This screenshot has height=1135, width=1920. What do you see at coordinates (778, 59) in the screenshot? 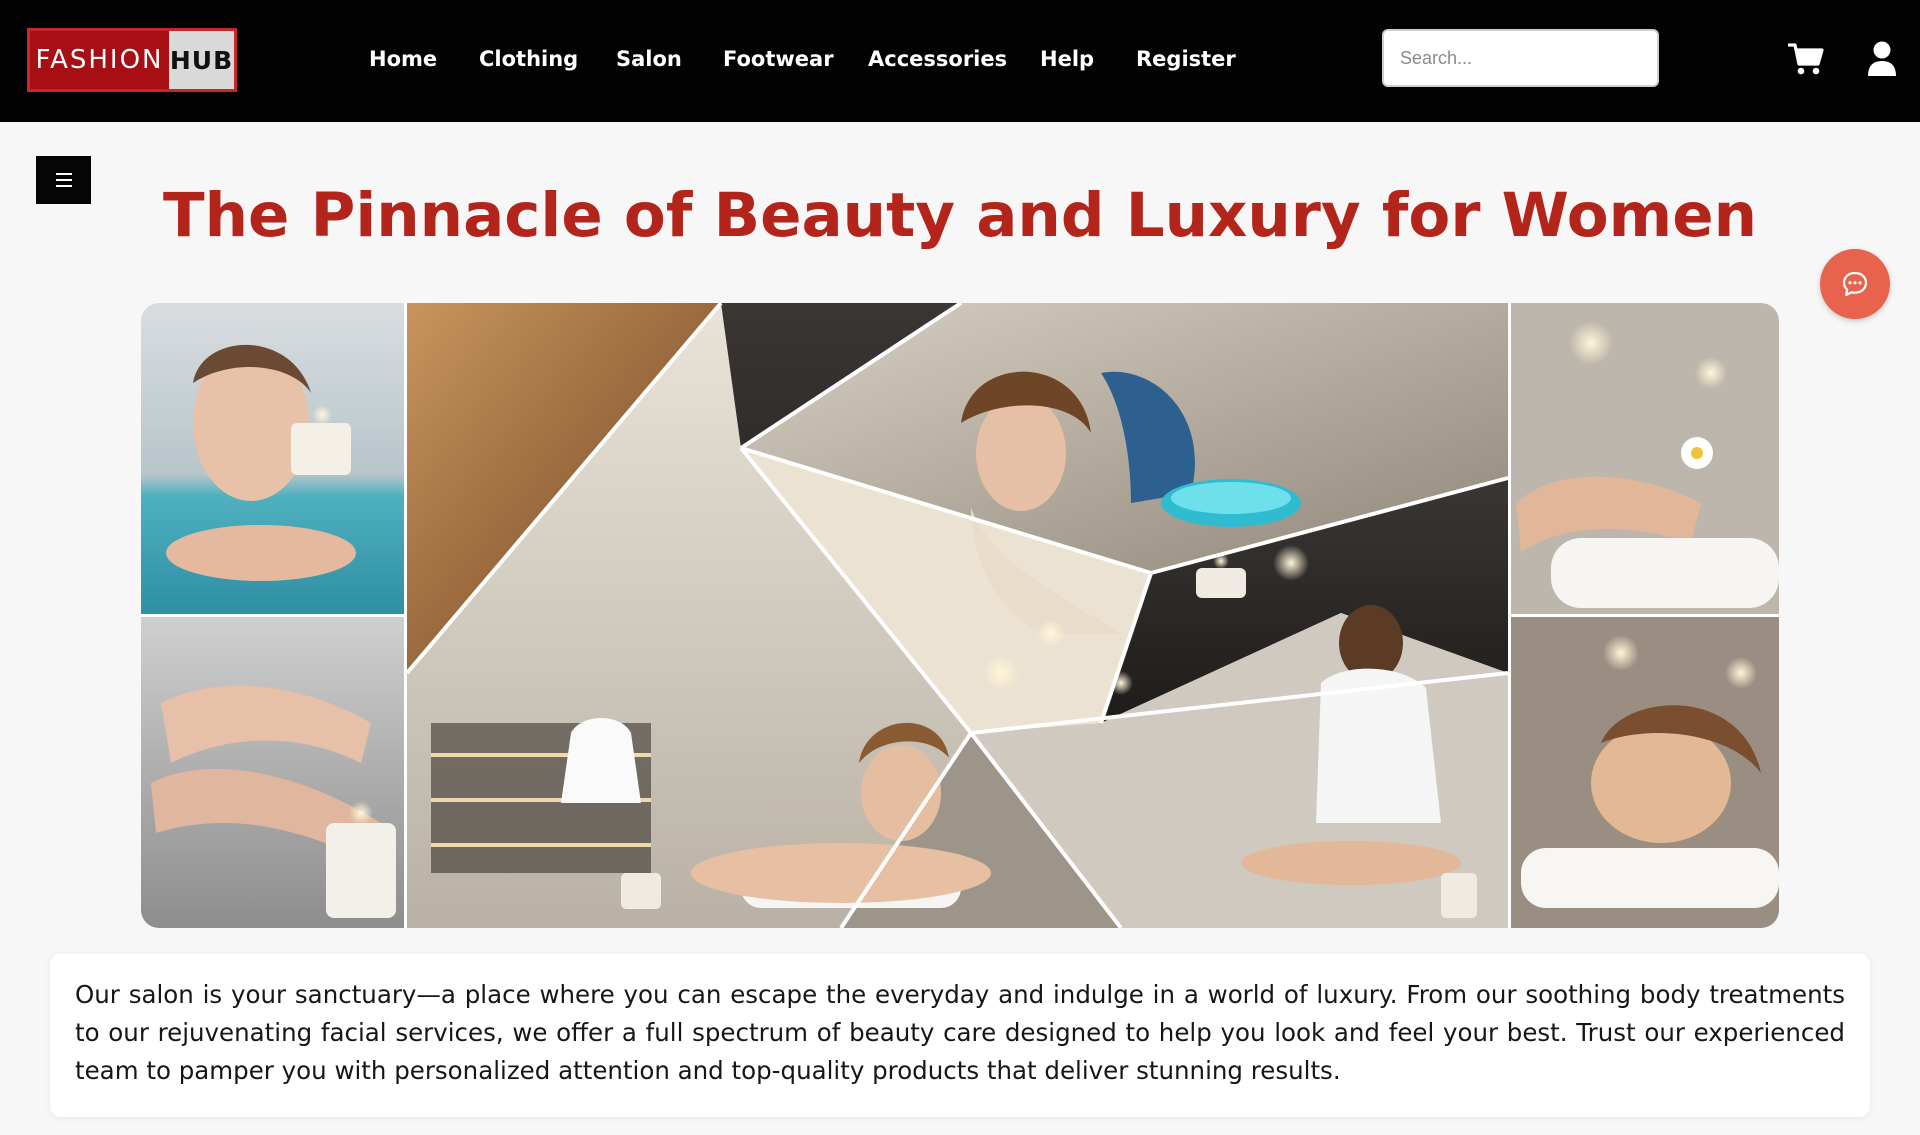
I see `nav-footwear: Footwear` at bounding box center [778, 59].